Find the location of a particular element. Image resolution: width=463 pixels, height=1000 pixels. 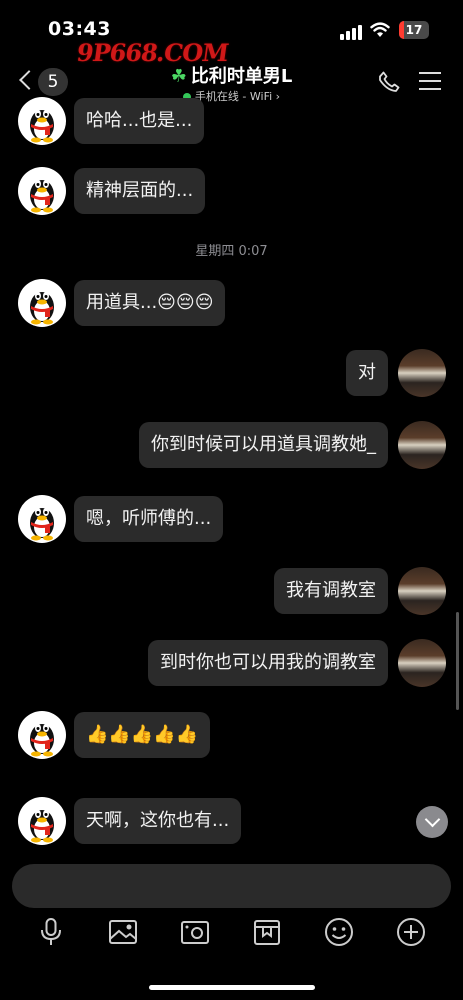

message-row: 你到时候可以用道具调教她_ is located at coordinates (231, 445).